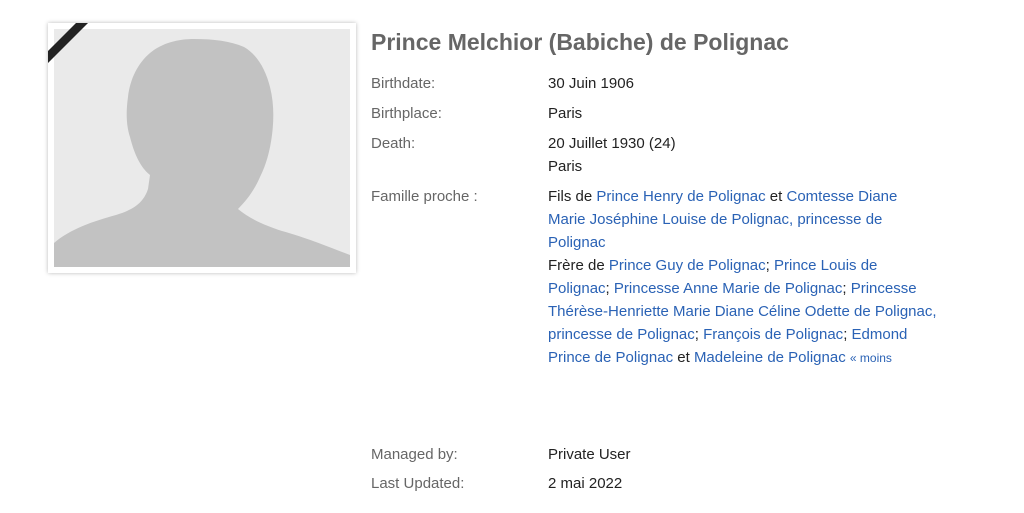 This screenshot has width=1024, height=513. I want to click on sibling-link: Princesse Anne Marie de Polignac, so click(728, 288).